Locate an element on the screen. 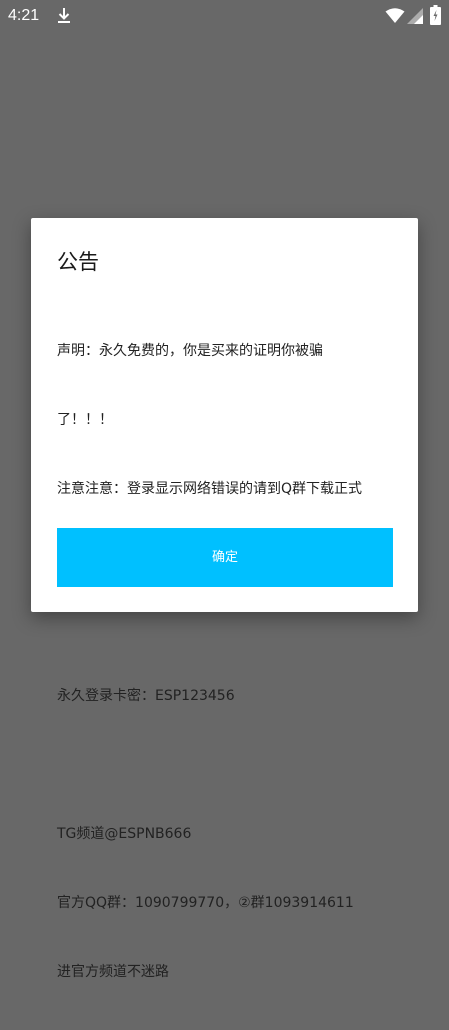  message-line: 注意注意：登录显示网络错误的请到Q群下载正式 is located at coordinates (210, 489).